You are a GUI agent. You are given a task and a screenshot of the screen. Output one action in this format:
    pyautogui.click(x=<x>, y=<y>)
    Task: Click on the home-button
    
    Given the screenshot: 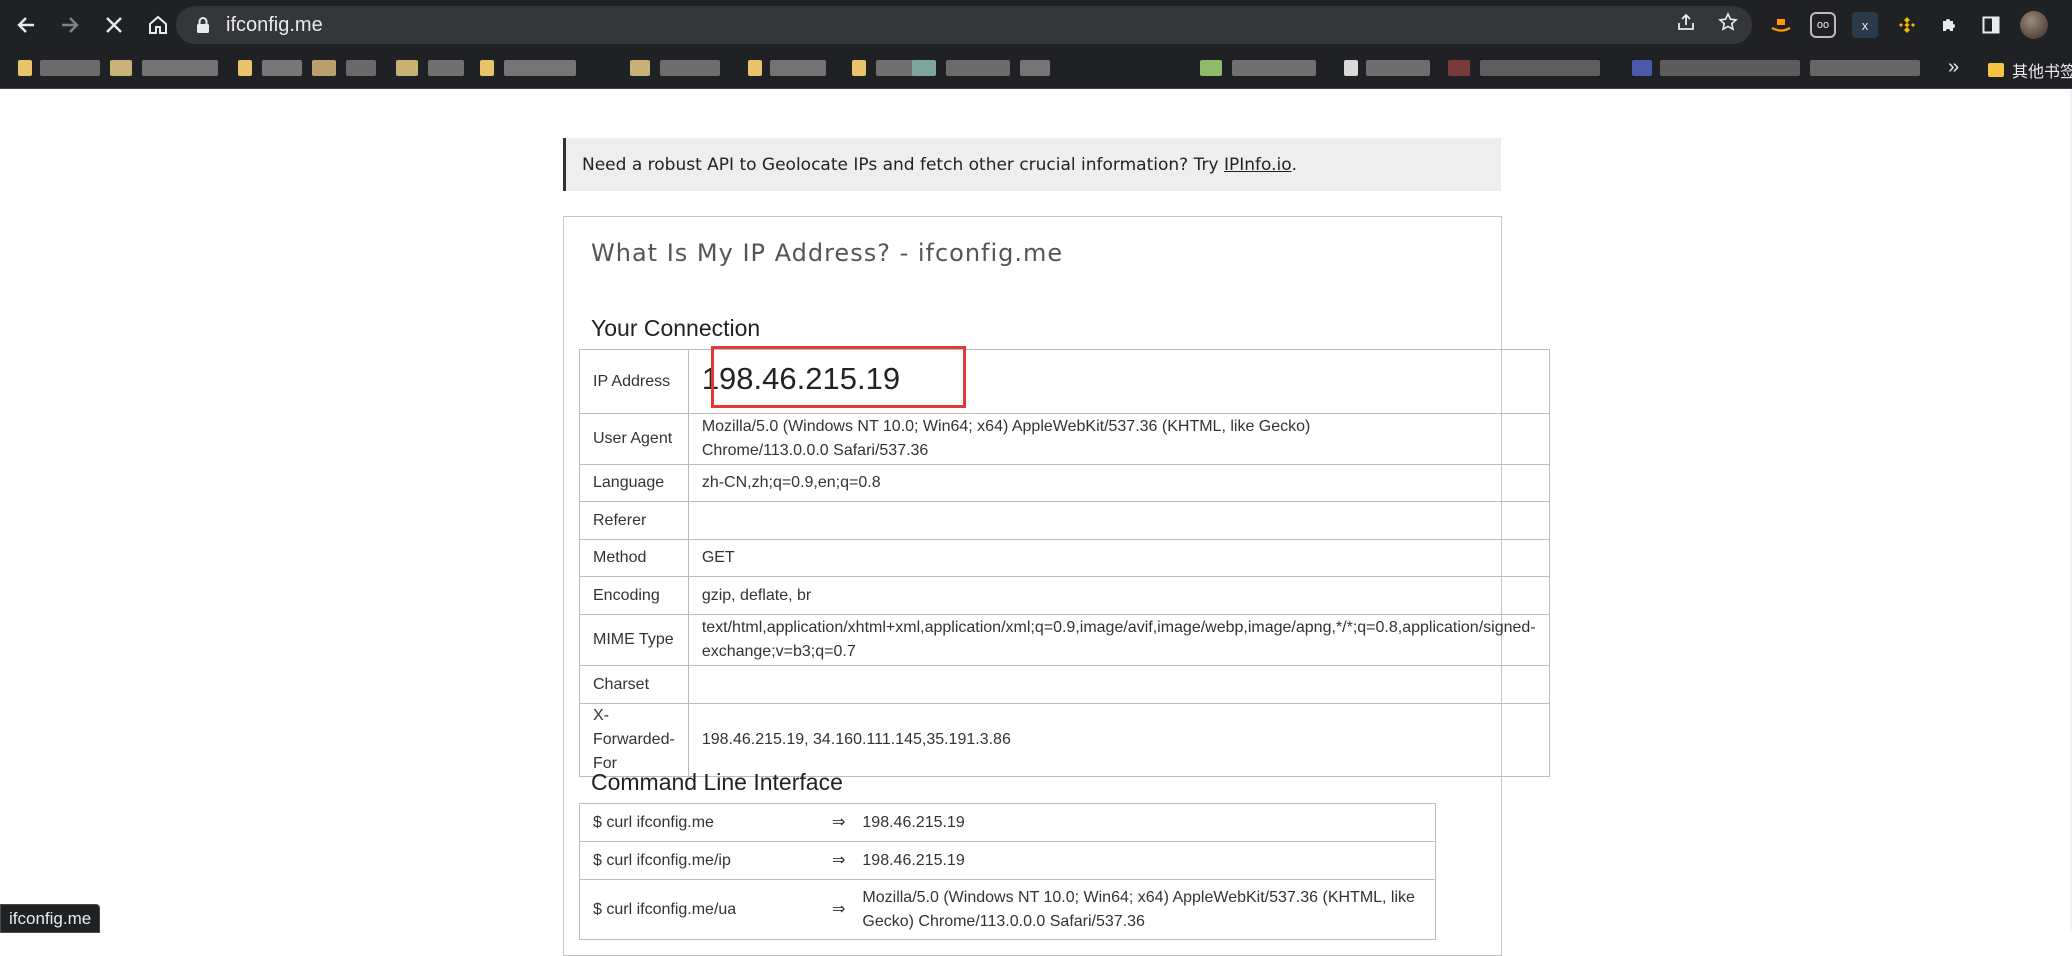 What is the action you would take?
    pyautogui.click(x=158, y=25)
    